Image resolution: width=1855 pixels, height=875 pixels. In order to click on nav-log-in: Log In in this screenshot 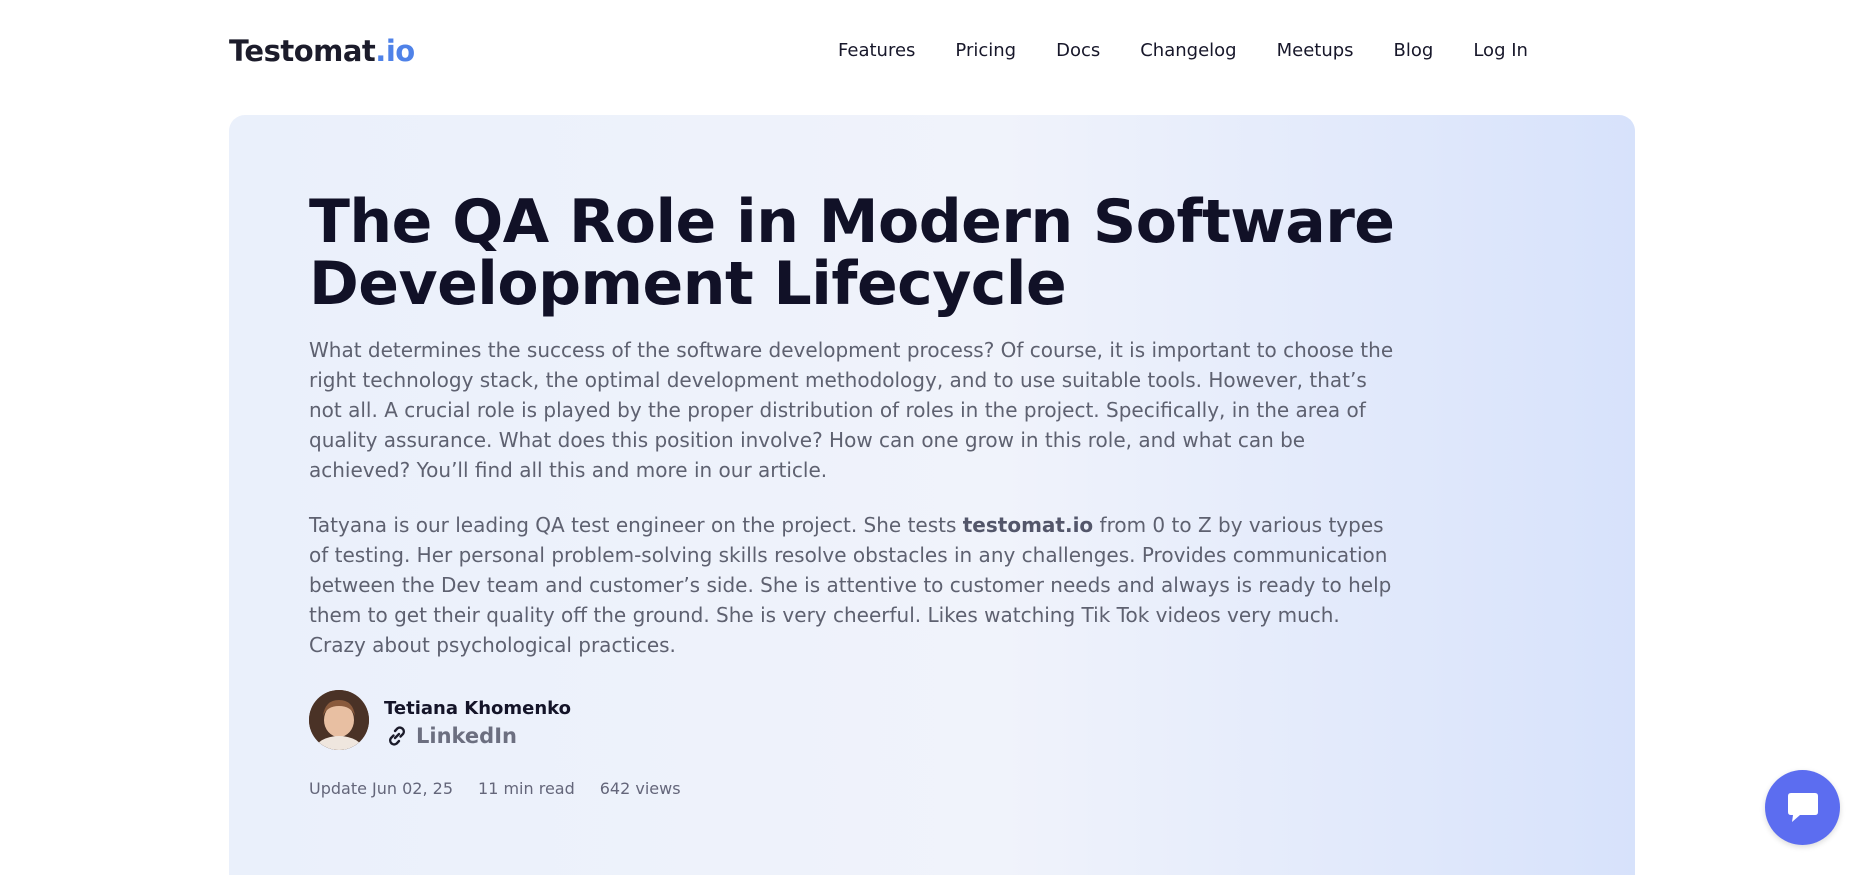, I will do `click(1500, 50)`.